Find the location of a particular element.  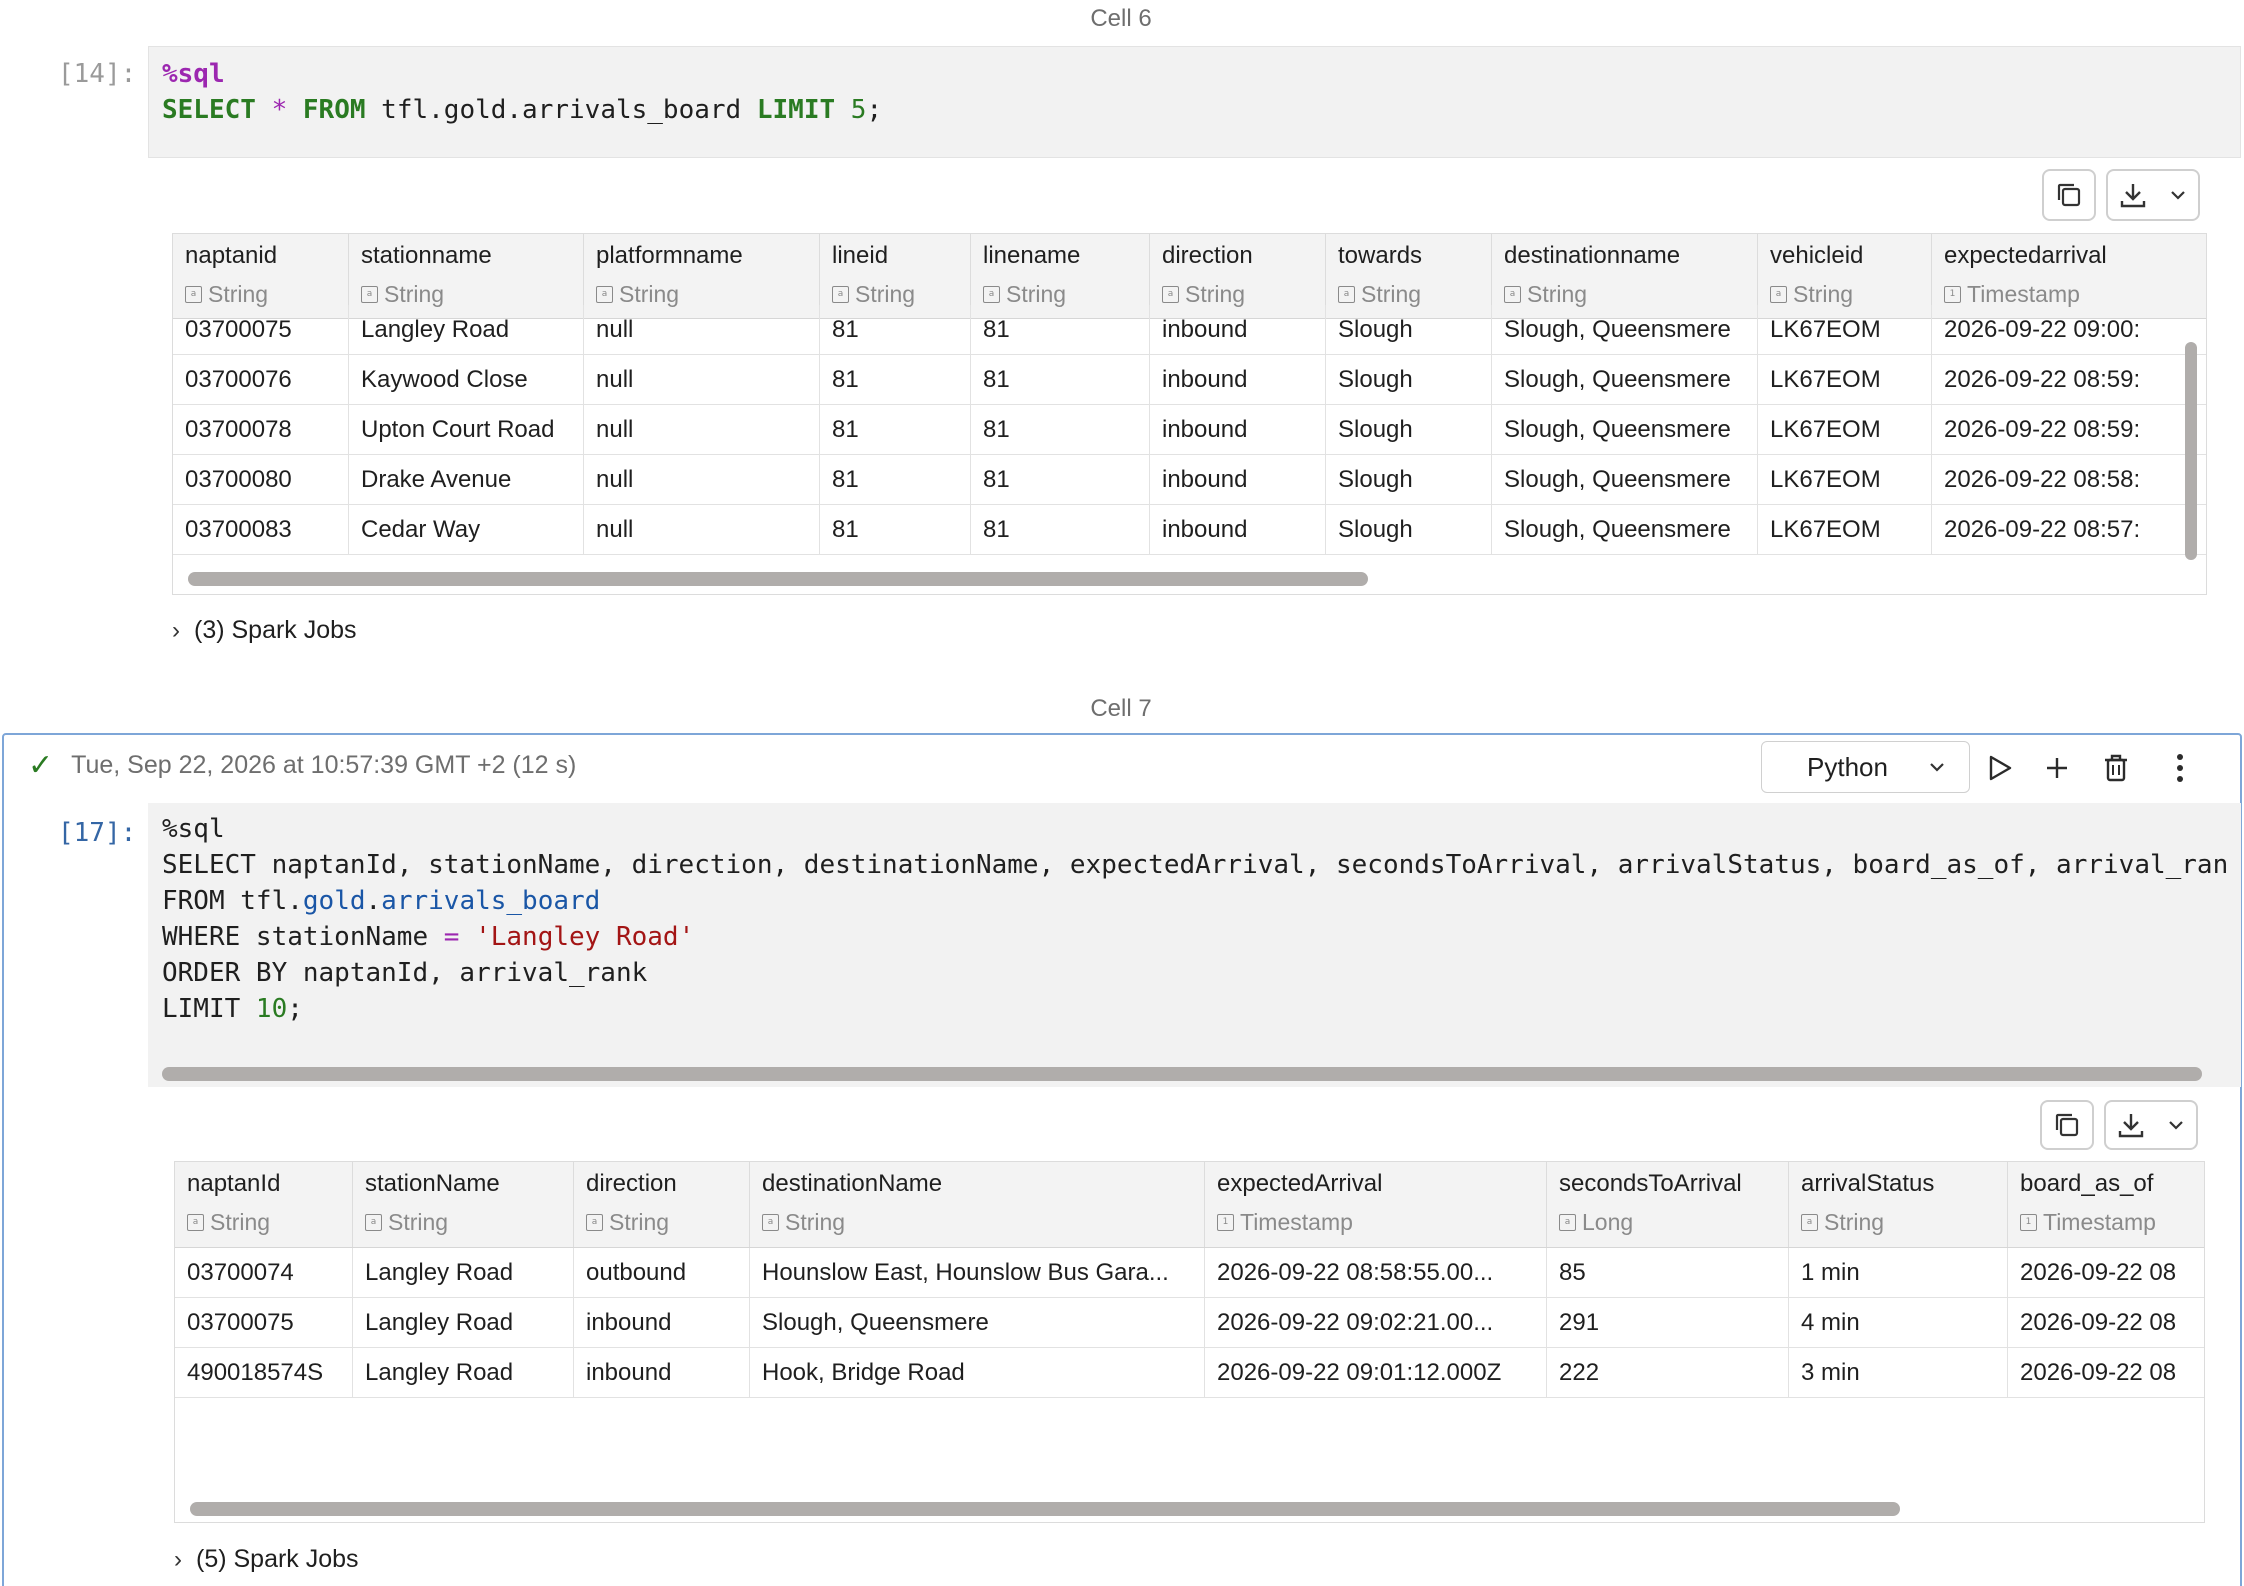

table-cell: 03700076 is located at coordinates (261, 379).